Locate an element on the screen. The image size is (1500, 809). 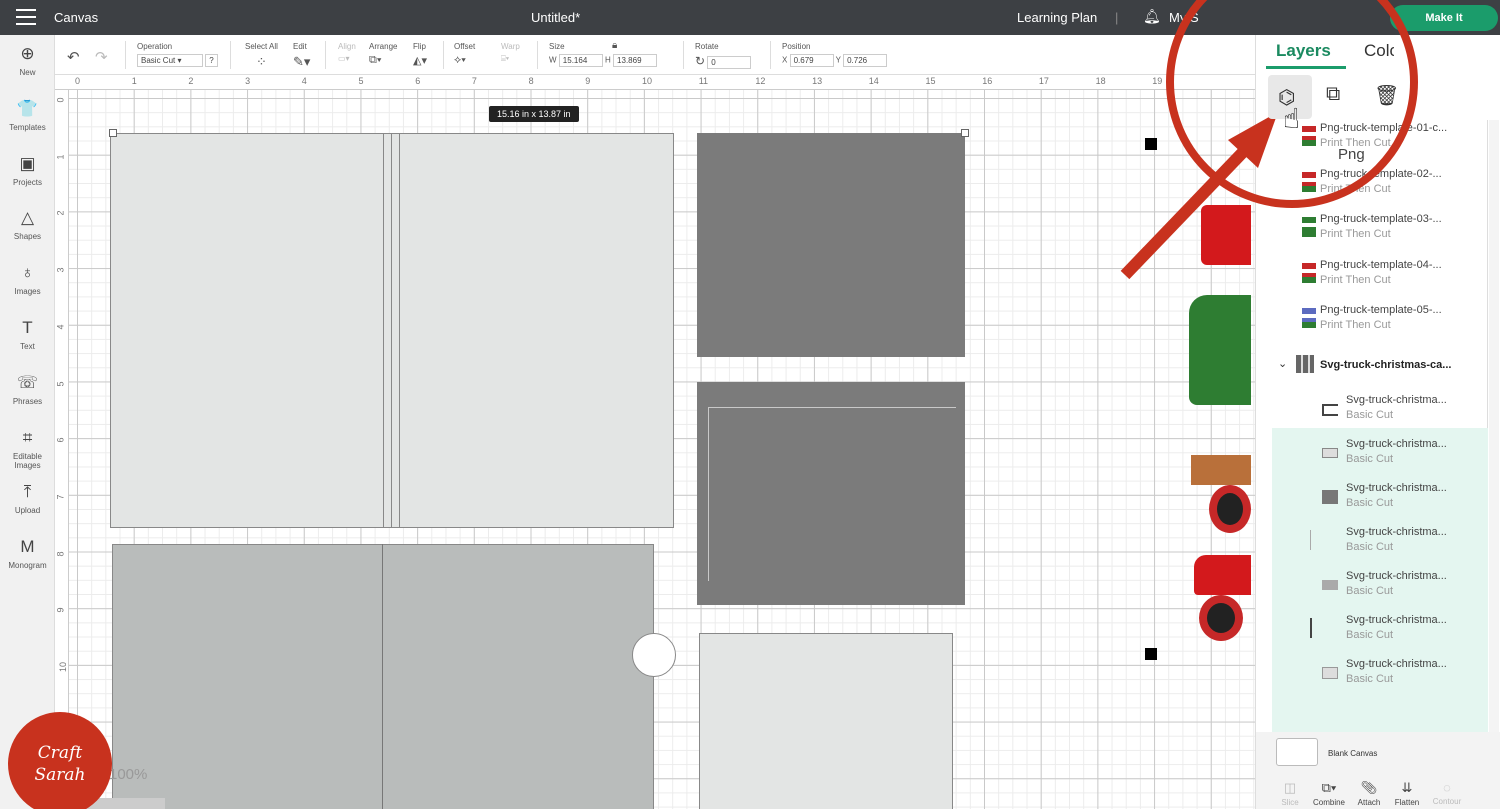
arrow-line is located at coordinates (1185, 212).